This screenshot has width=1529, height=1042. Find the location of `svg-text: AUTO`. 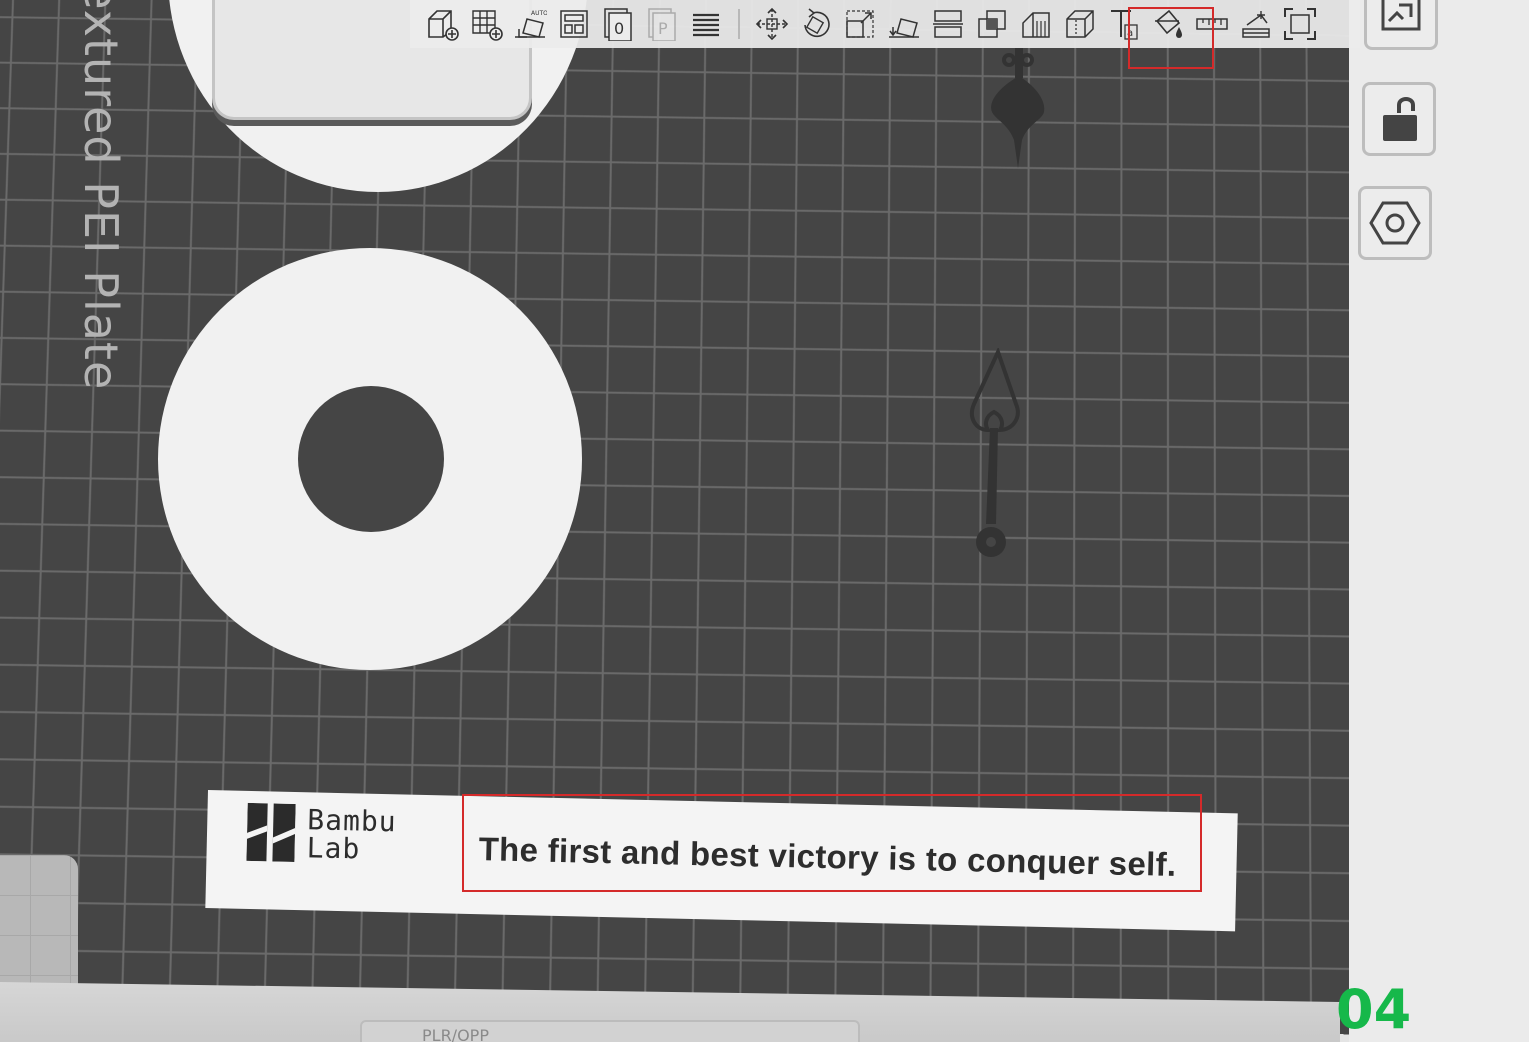

svg-text: AUTO is located at coordinates (539, 13).